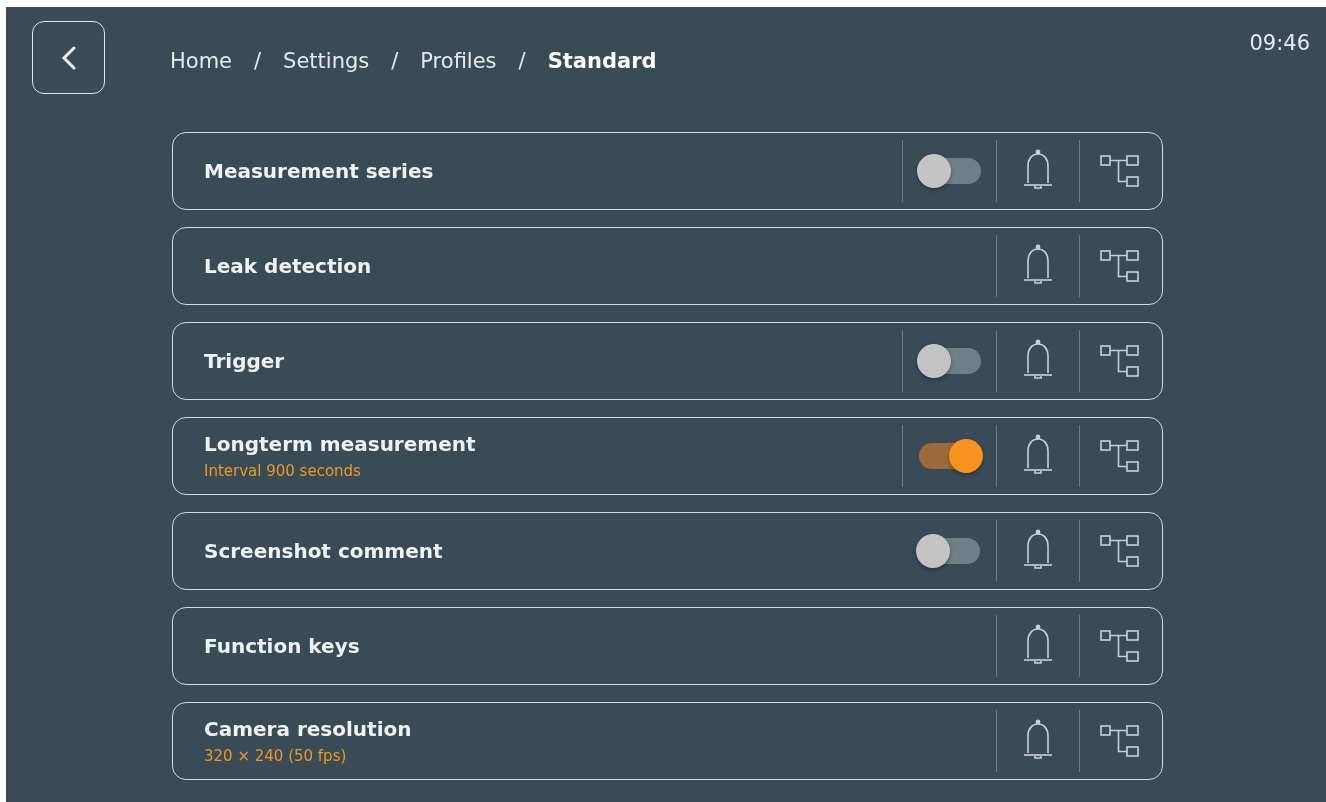  Describe the element at coordinates (324, 551) in the screenshot. I see `row-title: Screenshot comment` at that location.